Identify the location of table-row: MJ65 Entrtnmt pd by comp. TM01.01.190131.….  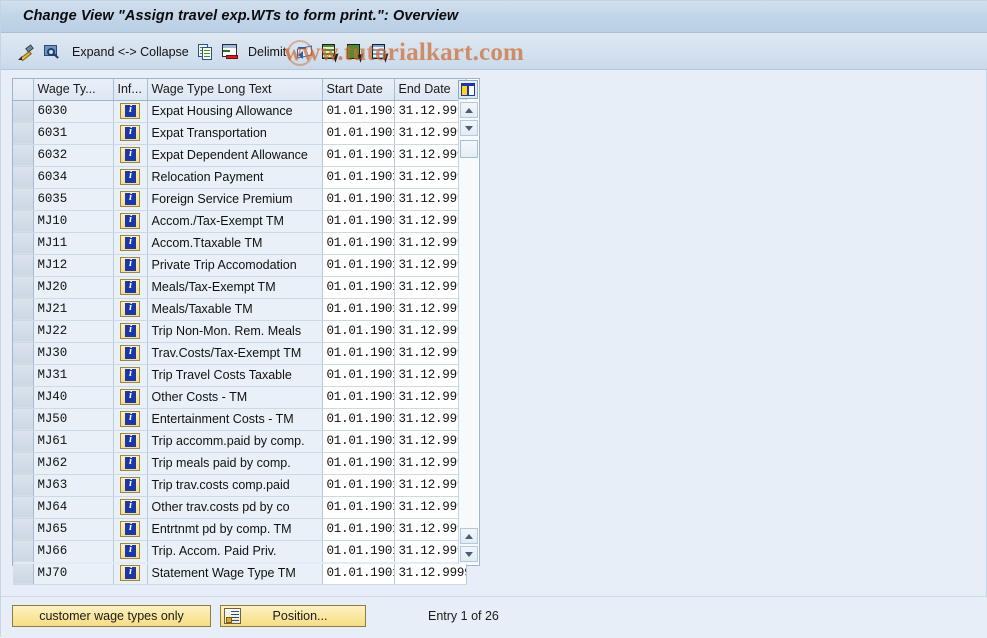
(240, 529).